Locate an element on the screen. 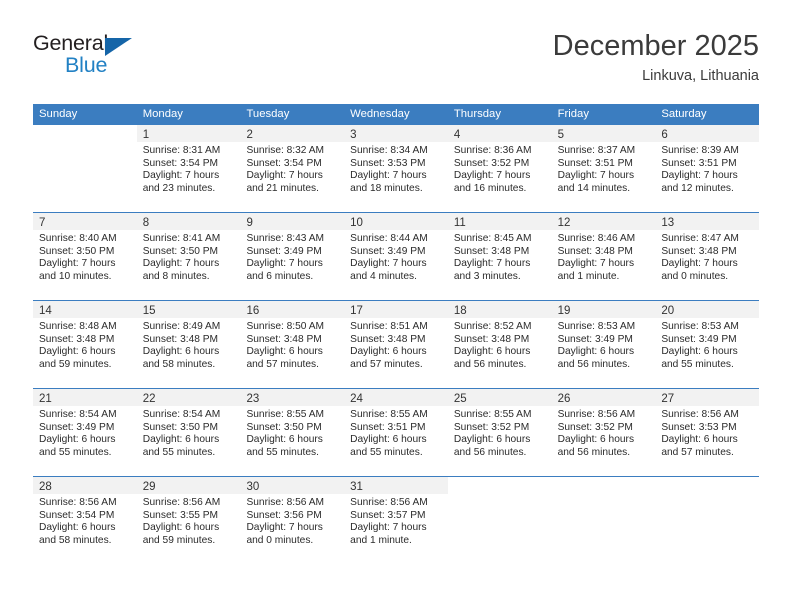 The width and height of the screenshot is (792, 612). daylight-text: Daylight: 7 hours is located at coordinates (77, 264).